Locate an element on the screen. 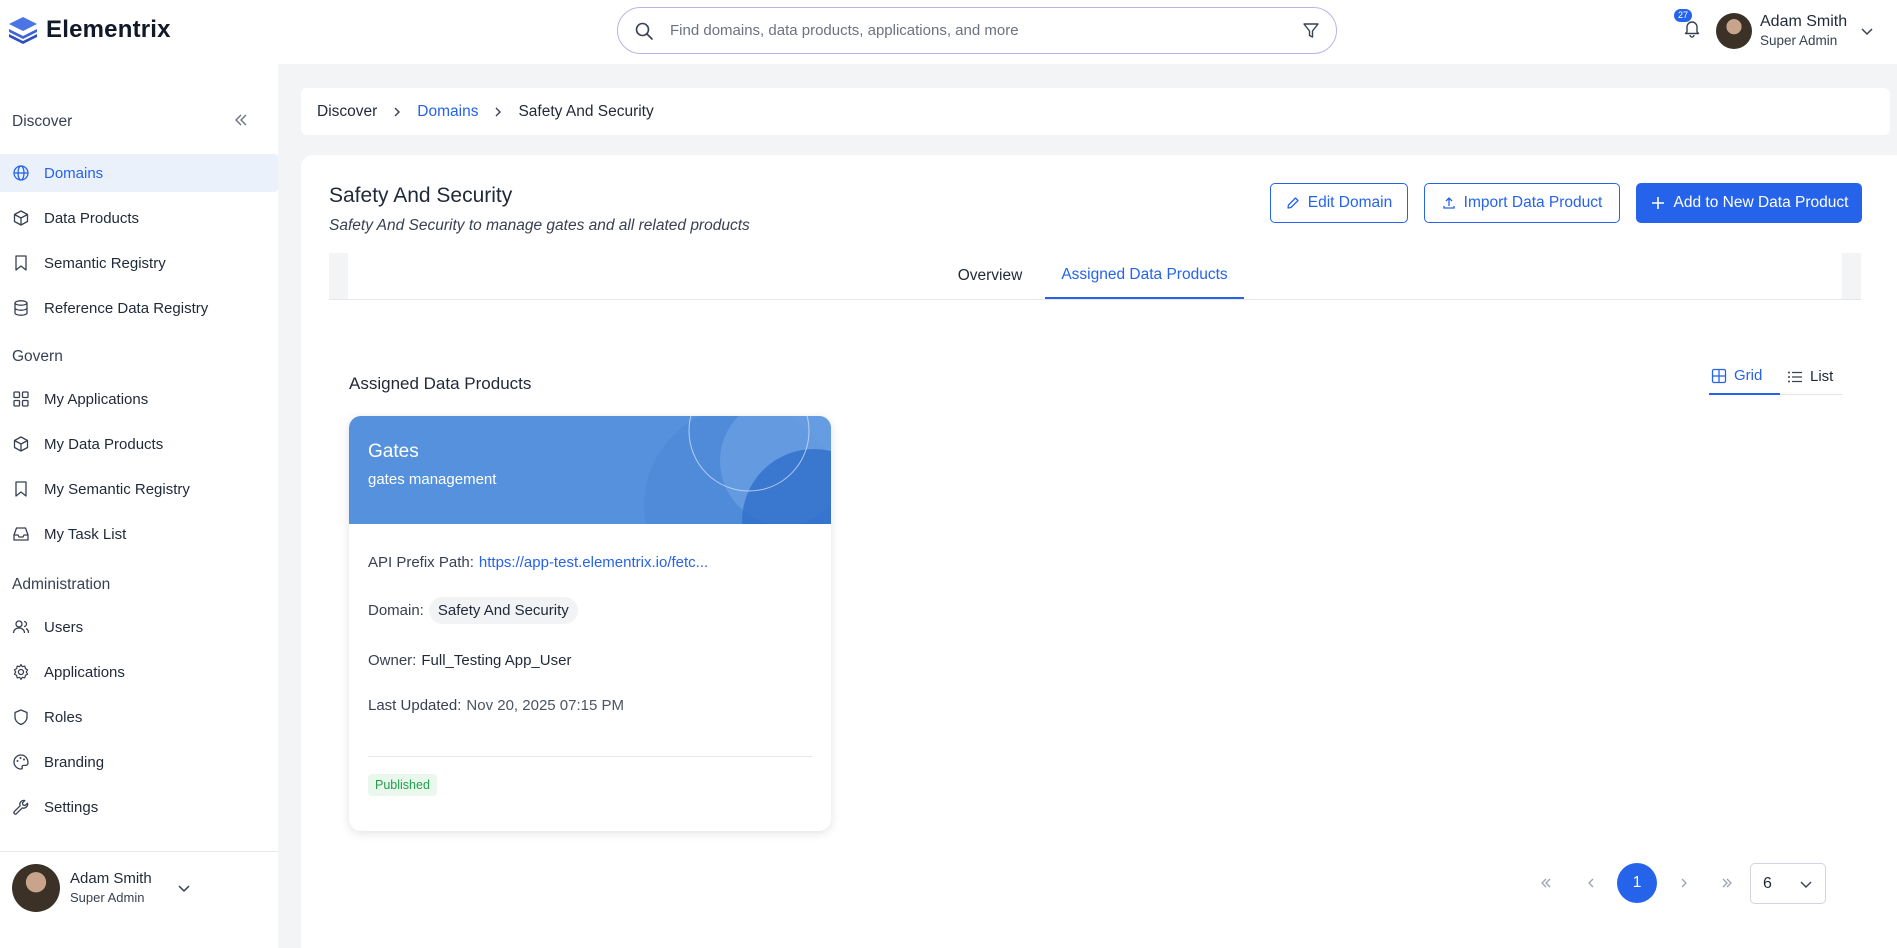 This screenshot has height=948, width=1897. sidebar-item-label: Domains is located at coordinates (74, 173).